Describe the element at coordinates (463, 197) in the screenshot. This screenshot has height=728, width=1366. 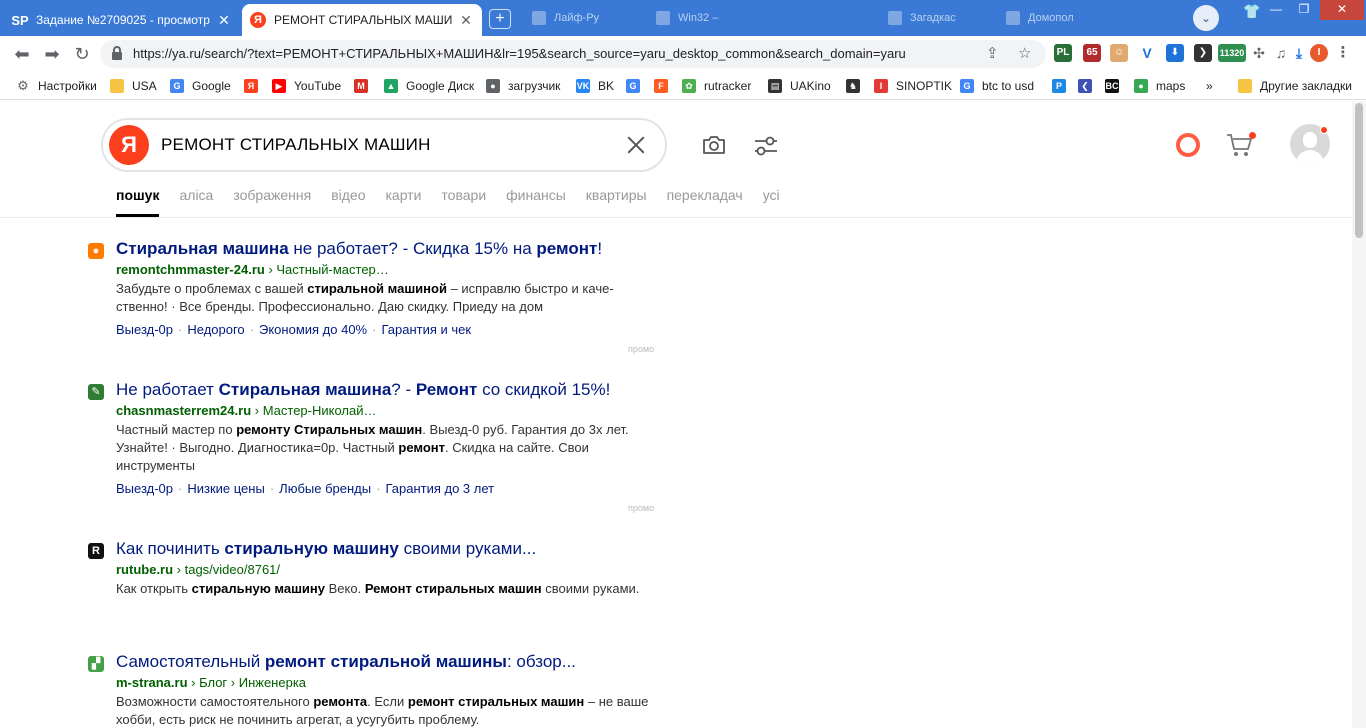
I see `nav-tab: товари` at that location.